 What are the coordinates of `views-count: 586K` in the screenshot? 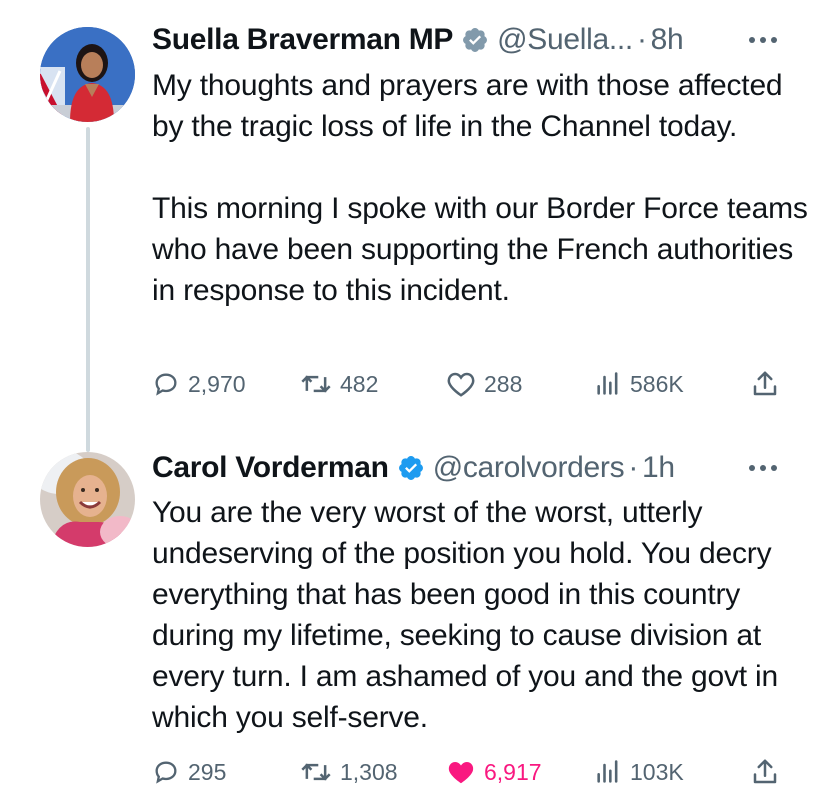 It's located at (657, 383).